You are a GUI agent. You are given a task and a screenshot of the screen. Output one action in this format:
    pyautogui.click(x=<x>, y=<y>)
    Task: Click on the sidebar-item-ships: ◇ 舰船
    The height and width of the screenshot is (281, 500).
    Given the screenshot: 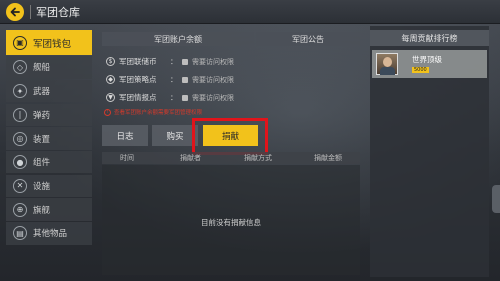 What is the action you would take?
    pyautogui.click(x=49, y=67)
    